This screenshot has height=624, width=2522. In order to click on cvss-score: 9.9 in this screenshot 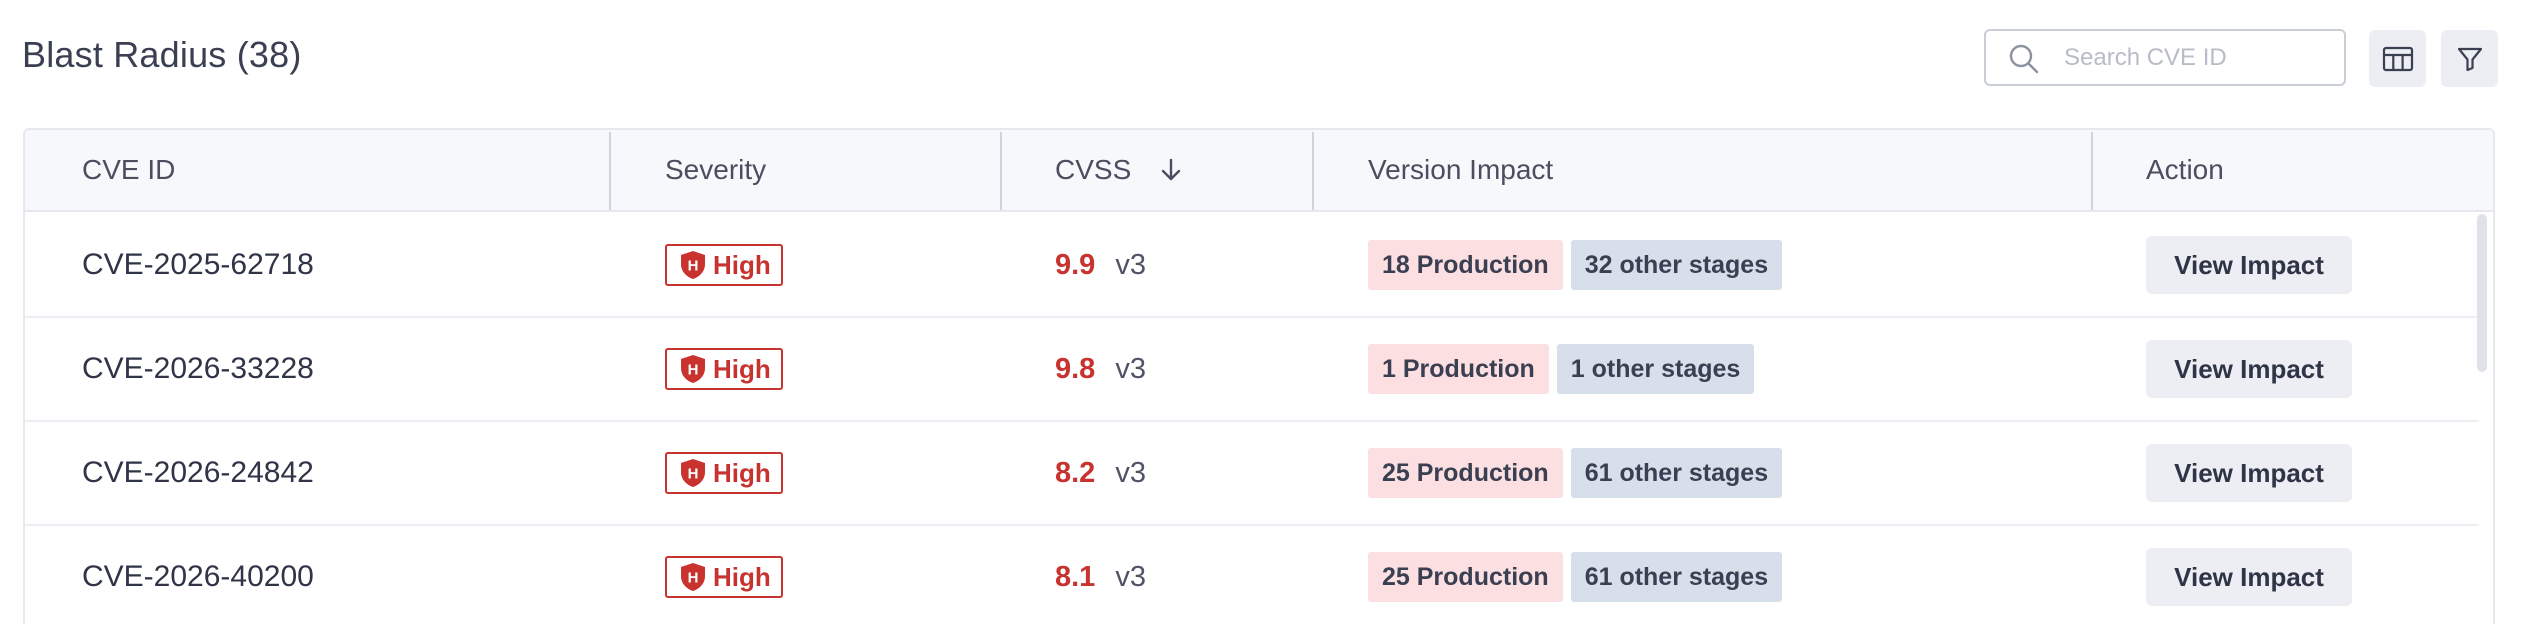, I will do `click(1075, 264)`.